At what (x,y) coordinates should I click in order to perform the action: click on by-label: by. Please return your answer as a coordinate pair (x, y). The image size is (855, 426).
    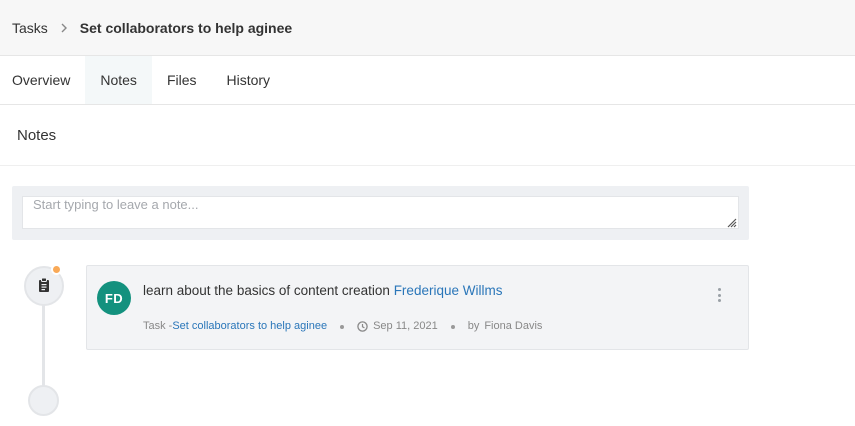
    Looking at the image, I should click on (473, 326).